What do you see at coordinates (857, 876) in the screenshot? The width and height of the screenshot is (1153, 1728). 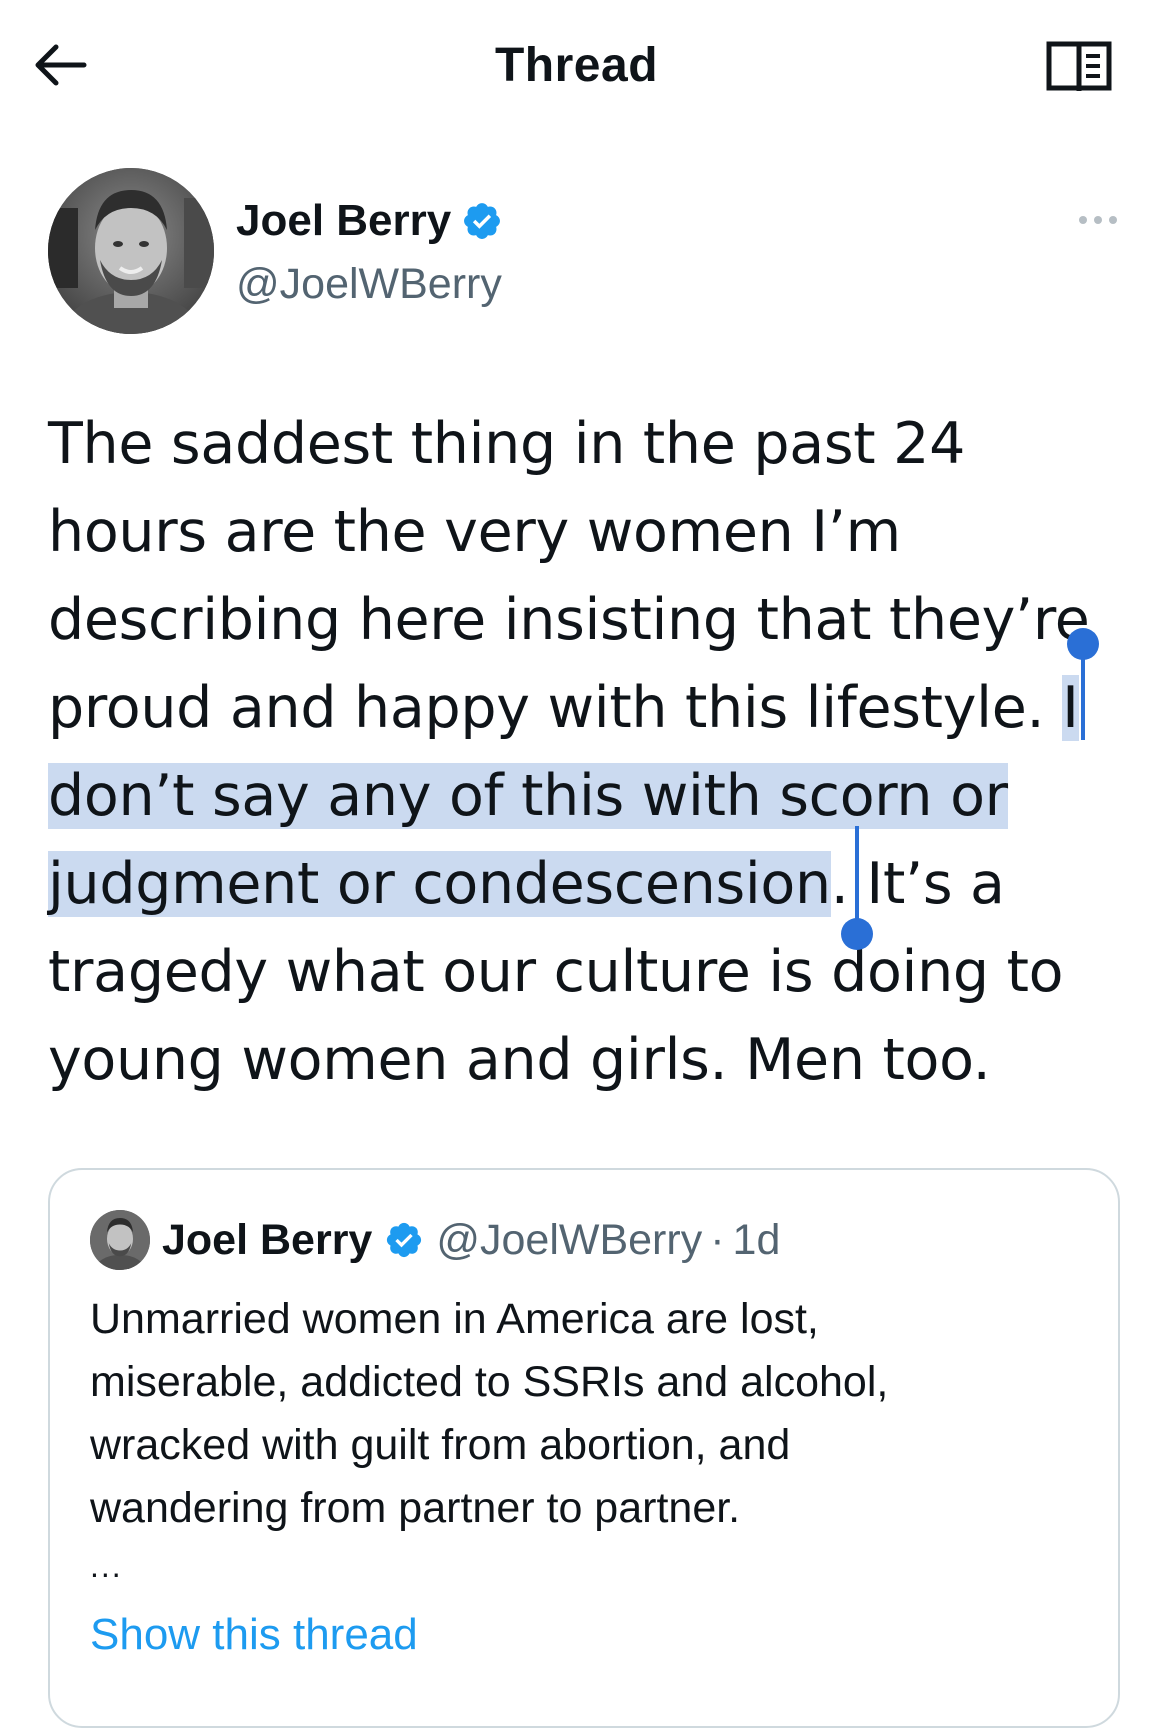 I see `selection-end-caret` at bounding box center [857, 876].